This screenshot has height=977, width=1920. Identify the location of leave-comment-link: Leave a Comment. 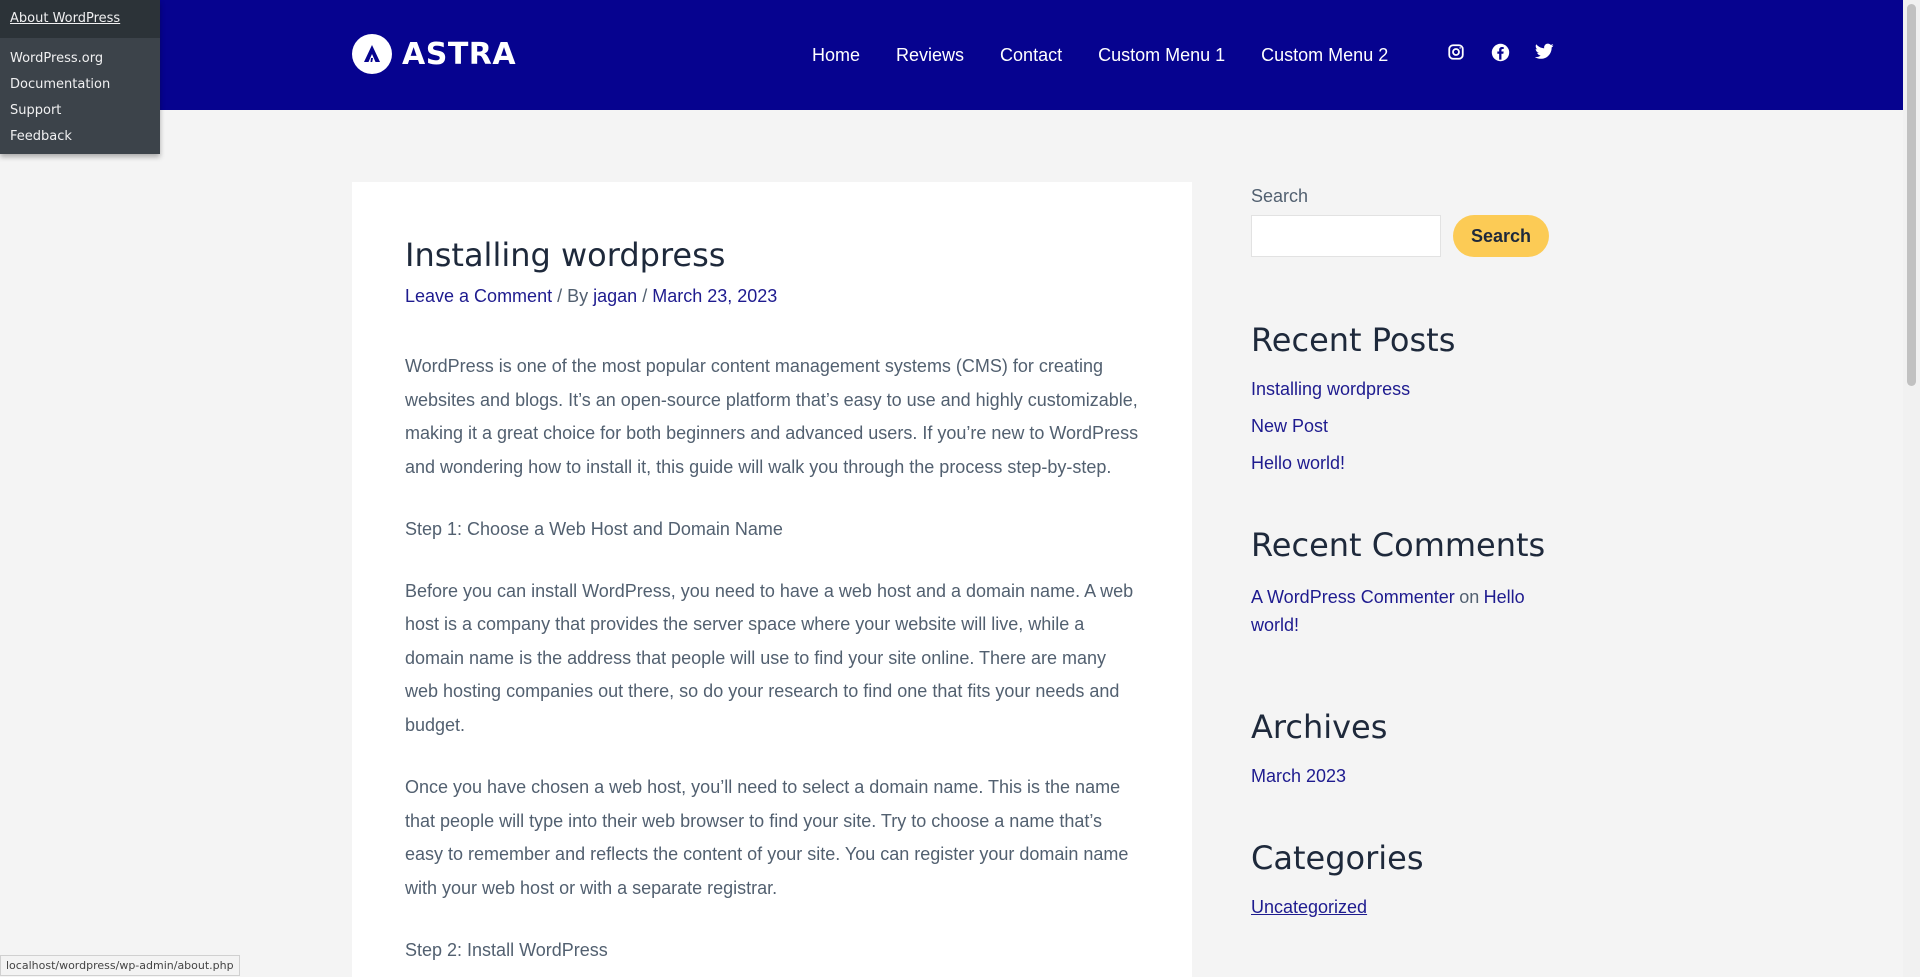
(478, 296).